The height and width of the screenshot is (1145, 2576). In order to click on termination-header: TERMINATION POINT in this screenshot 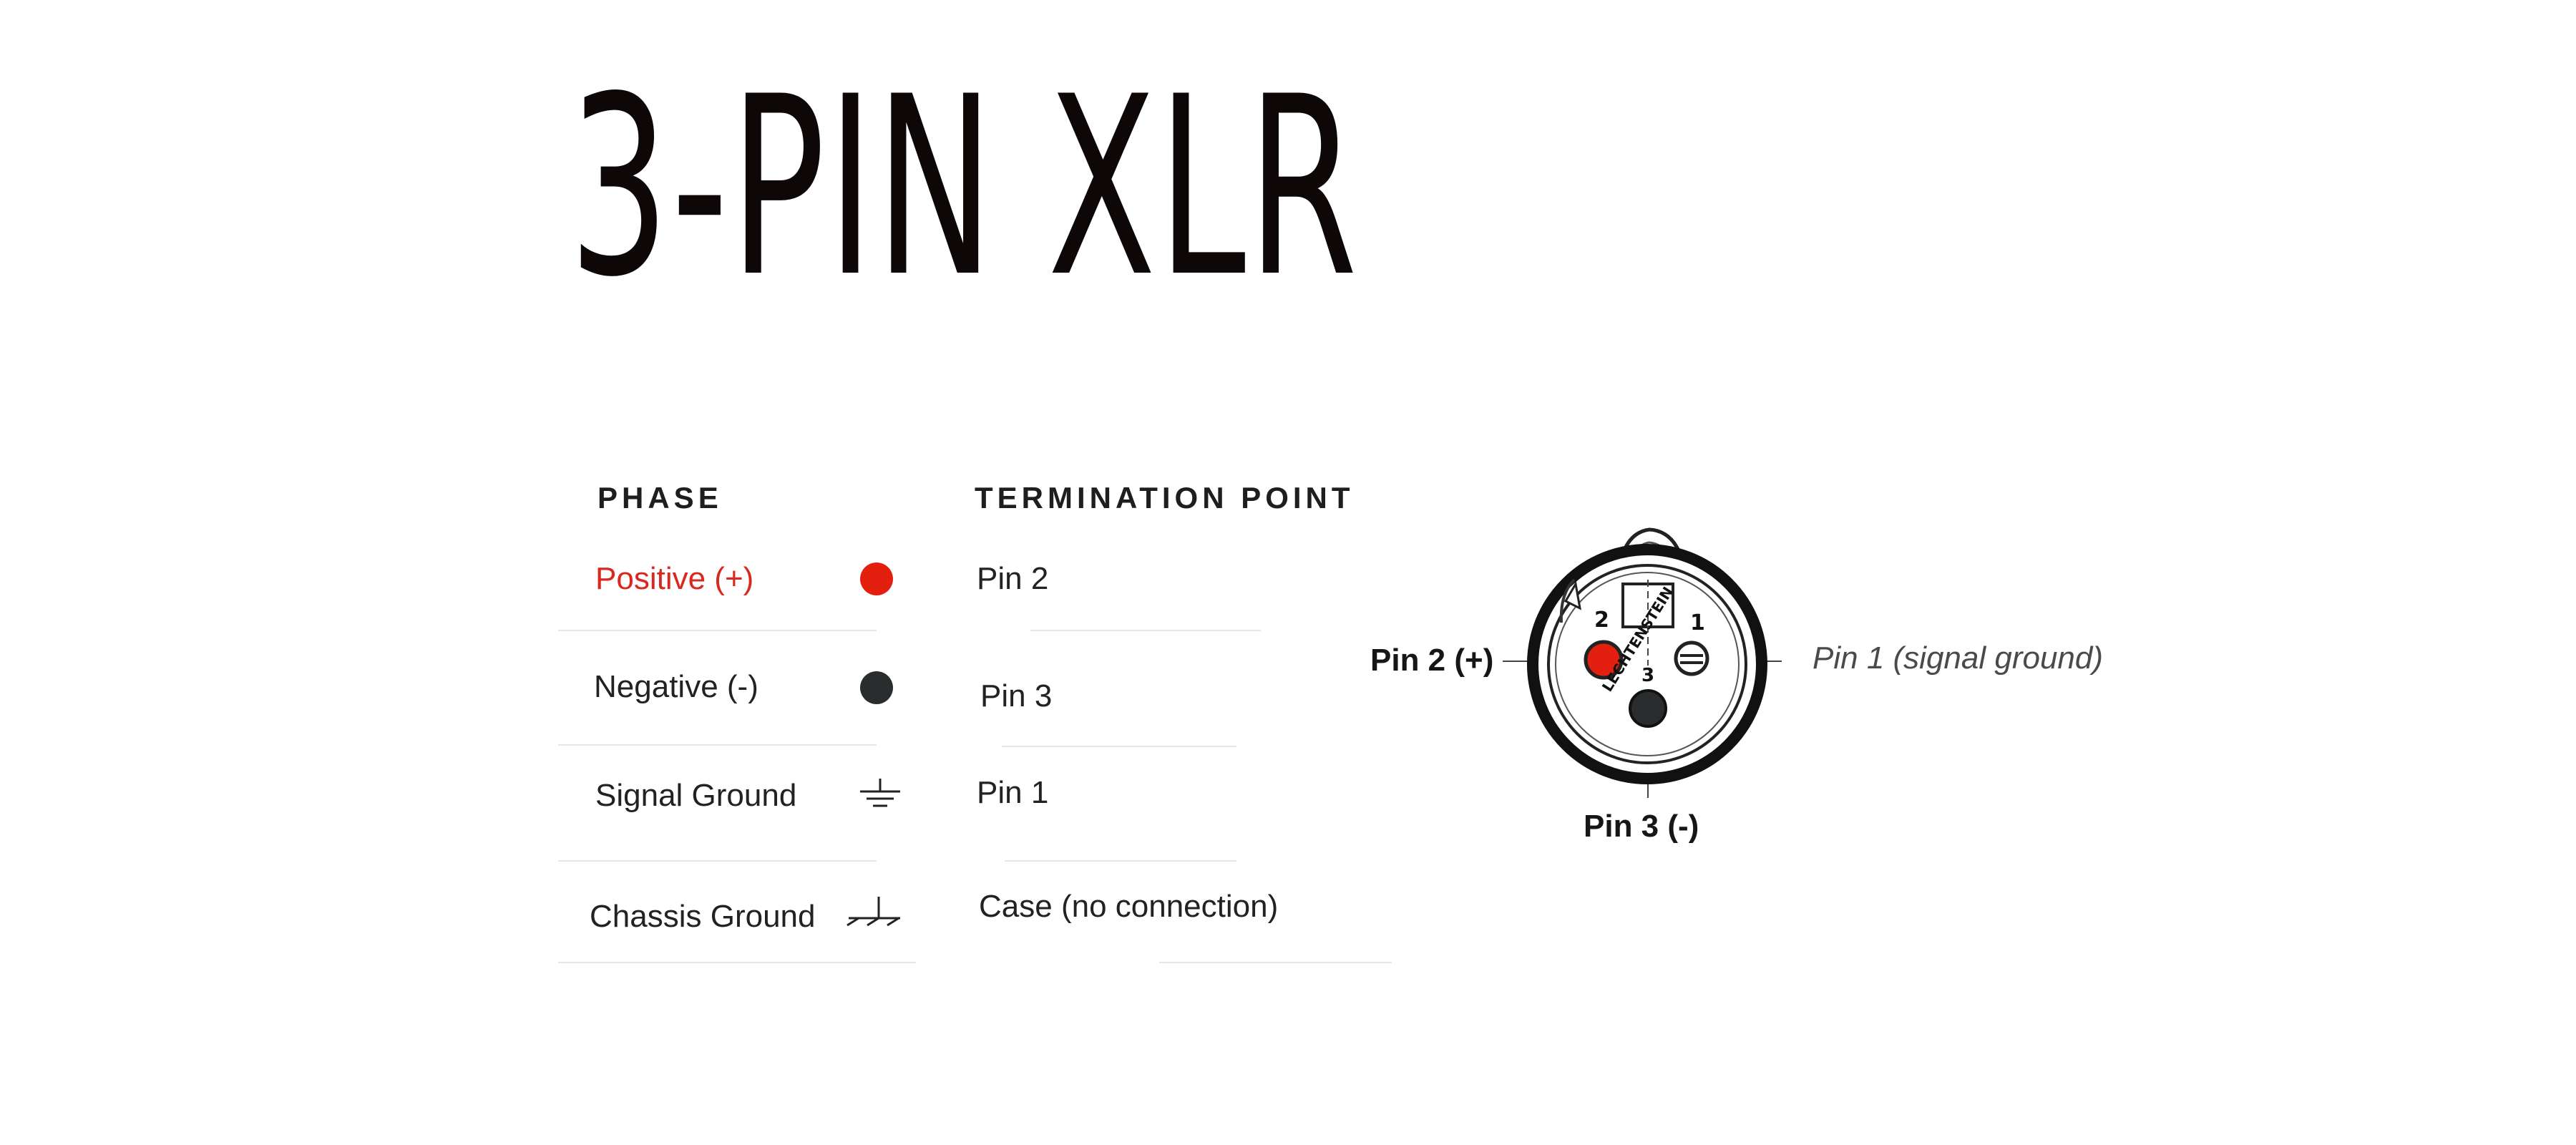, I will do `click(1165, 498)`.